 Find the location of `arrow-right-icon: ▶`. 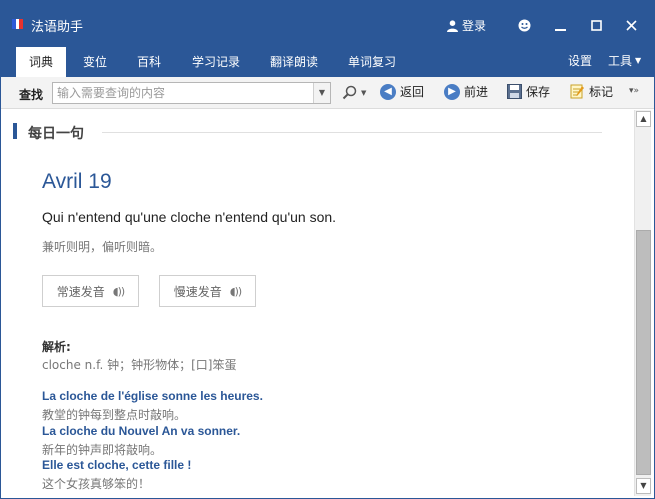

arrow-right-icon: ▶ is located at coordinates (452, 91).